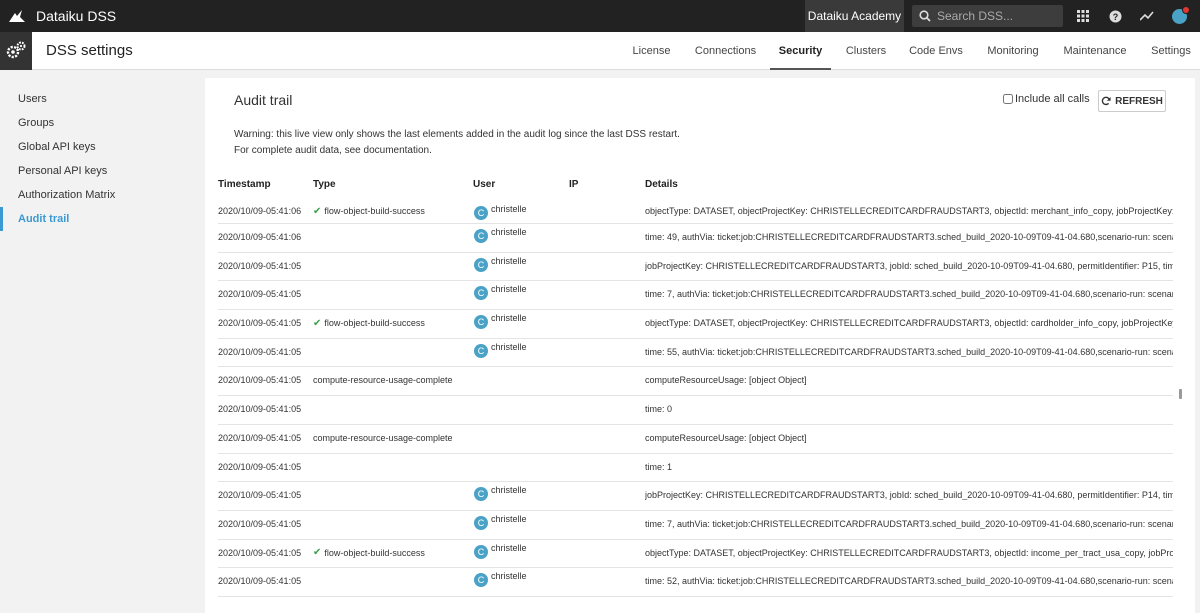 The image size is (1200, 613). I want to click on details-cell: time: 1, so click(659, 466).